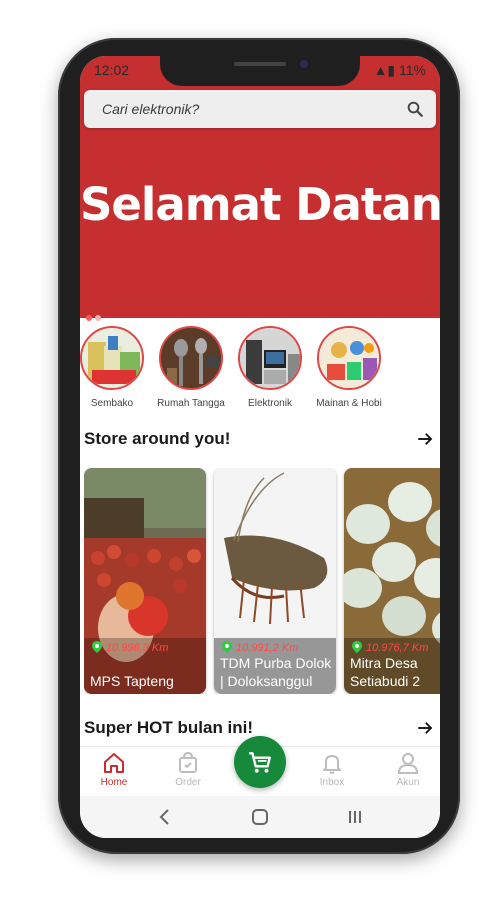  I want to click on store-distance: 10.976,7 Km, so click(390, 647).